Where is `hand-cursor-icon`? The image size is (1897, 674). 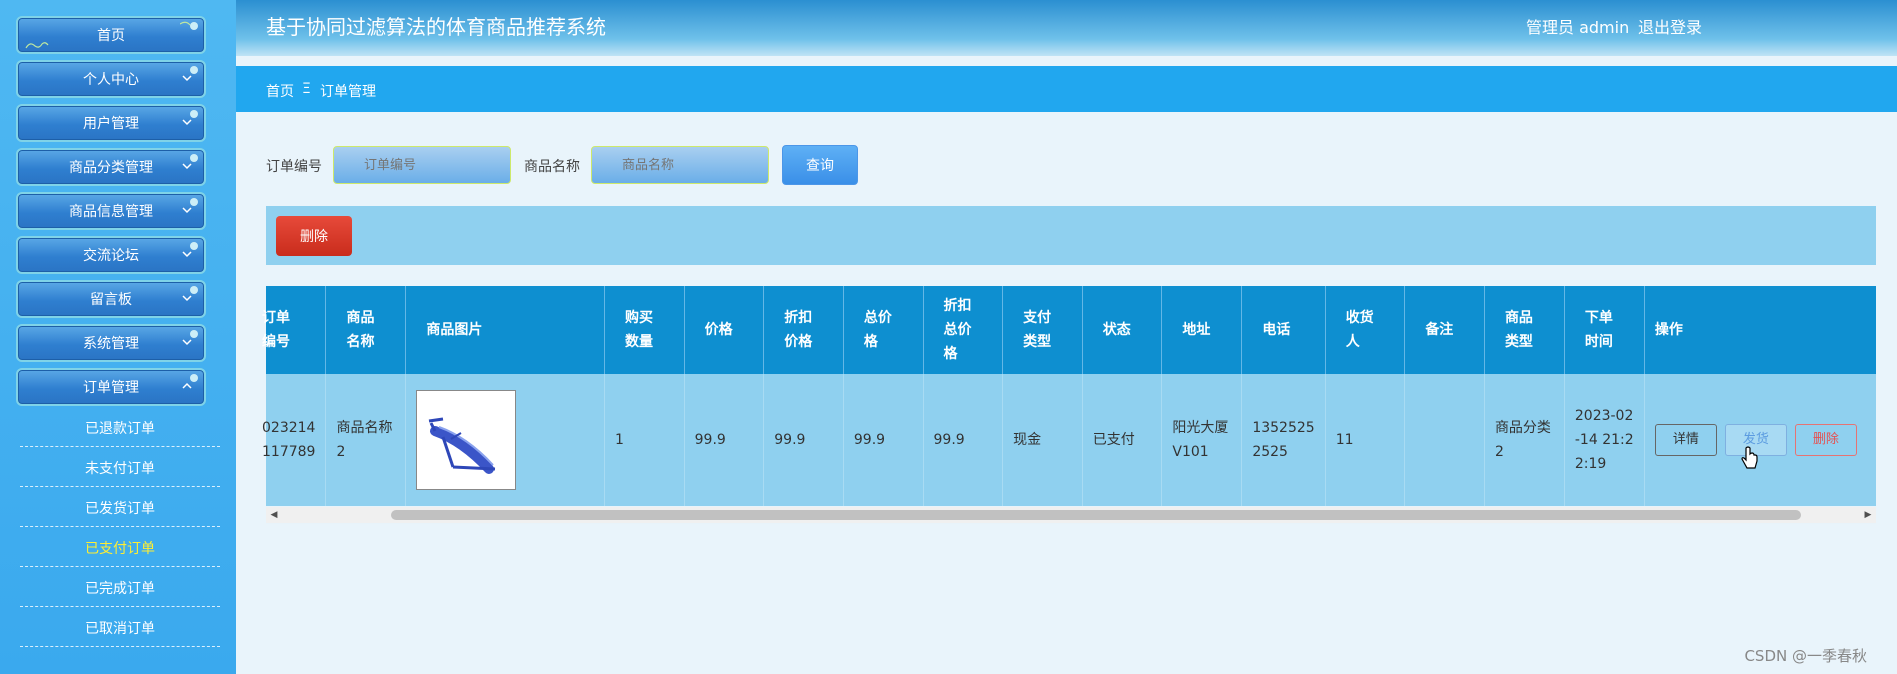 hand-cursor-icon is located at coordinates (1749, 457).